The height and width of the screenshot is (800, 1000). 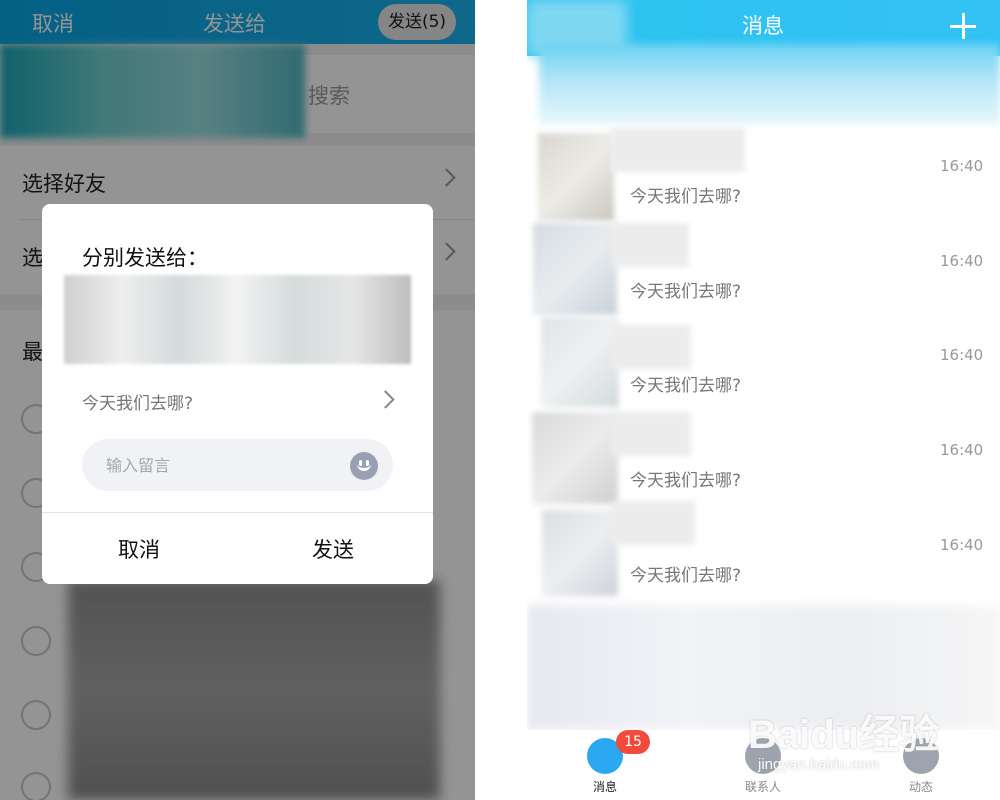 I want to click on unread-badge: 15, so click(x=633, y=742).